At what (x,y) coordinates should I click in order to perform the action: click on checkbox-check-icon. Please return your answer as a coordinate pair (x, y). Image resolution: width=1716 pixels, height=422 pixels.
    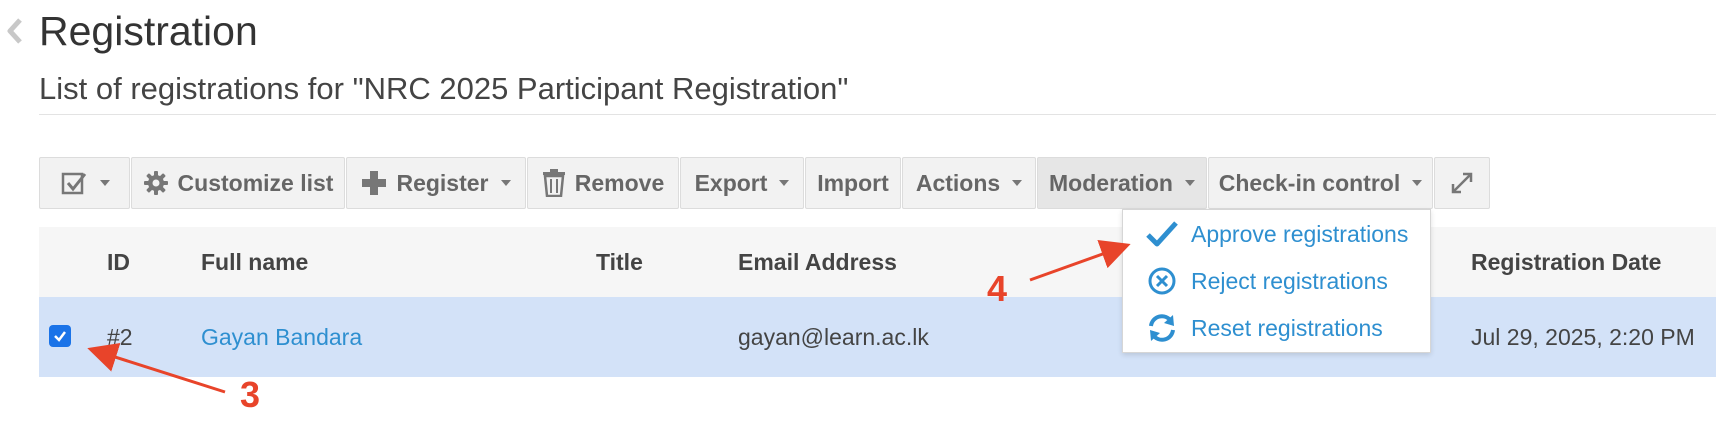
    Looking at the image, I should click on (74, 183).